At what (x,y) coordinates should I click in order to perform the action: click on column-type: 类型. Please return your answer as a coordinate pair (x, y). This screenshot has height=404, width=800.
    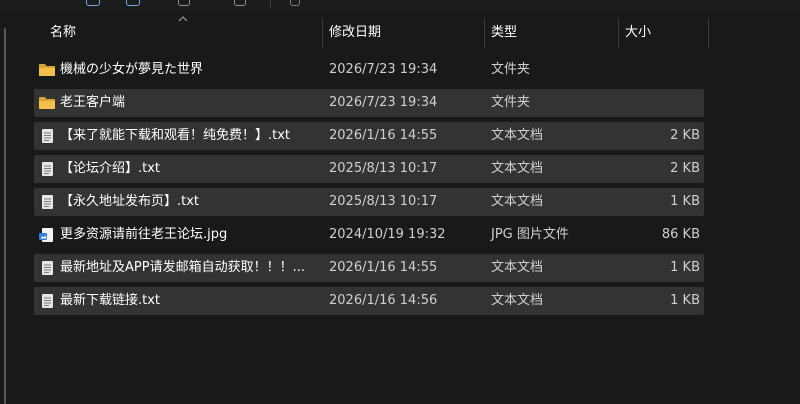
    Looking at the image, I should click on (551, 33).